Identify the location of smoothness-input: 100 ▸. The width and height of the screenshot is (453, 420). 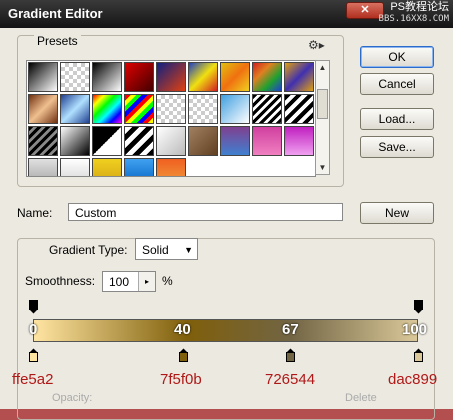
(129, 281).